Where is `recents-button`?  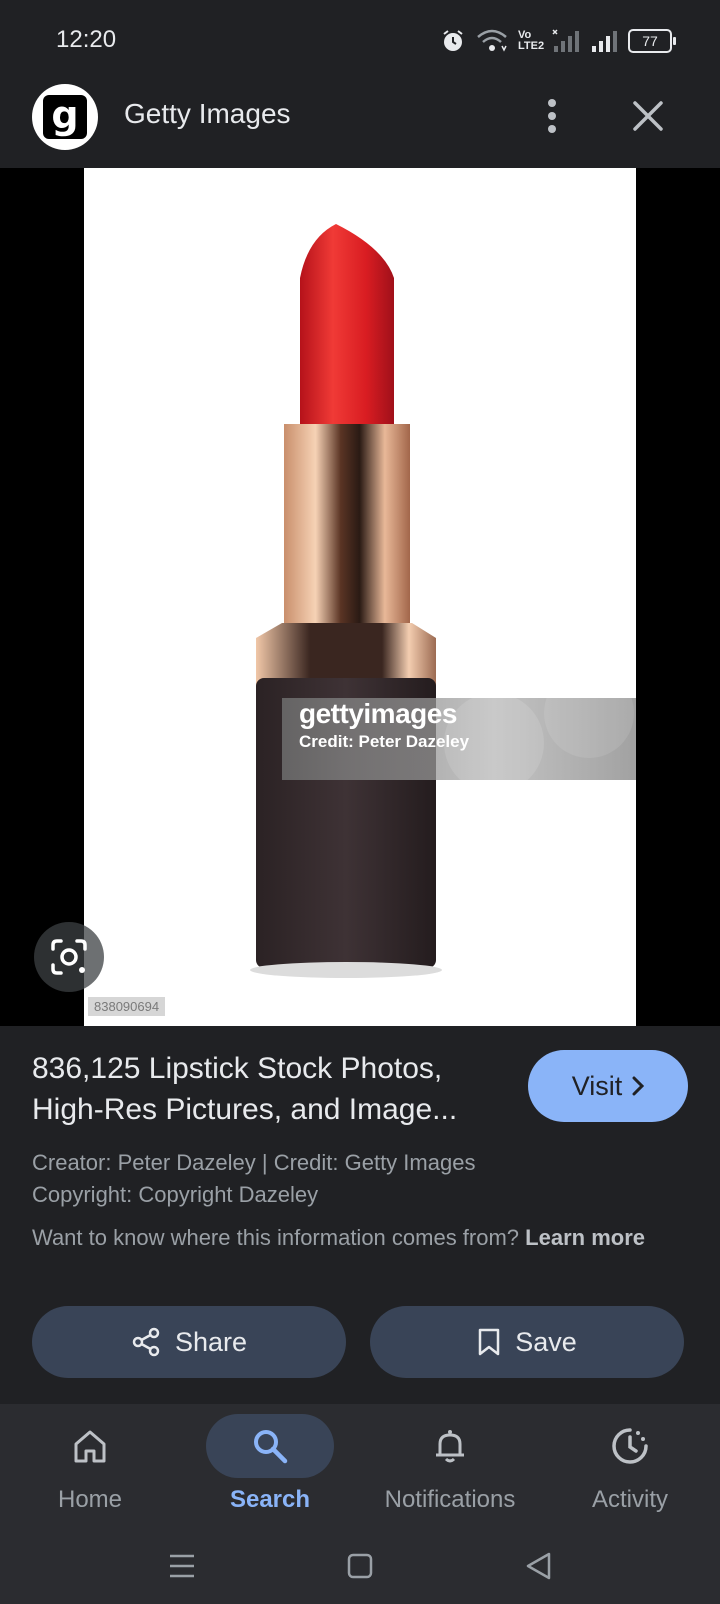 recents-button is located at coordinates (182, 1566).